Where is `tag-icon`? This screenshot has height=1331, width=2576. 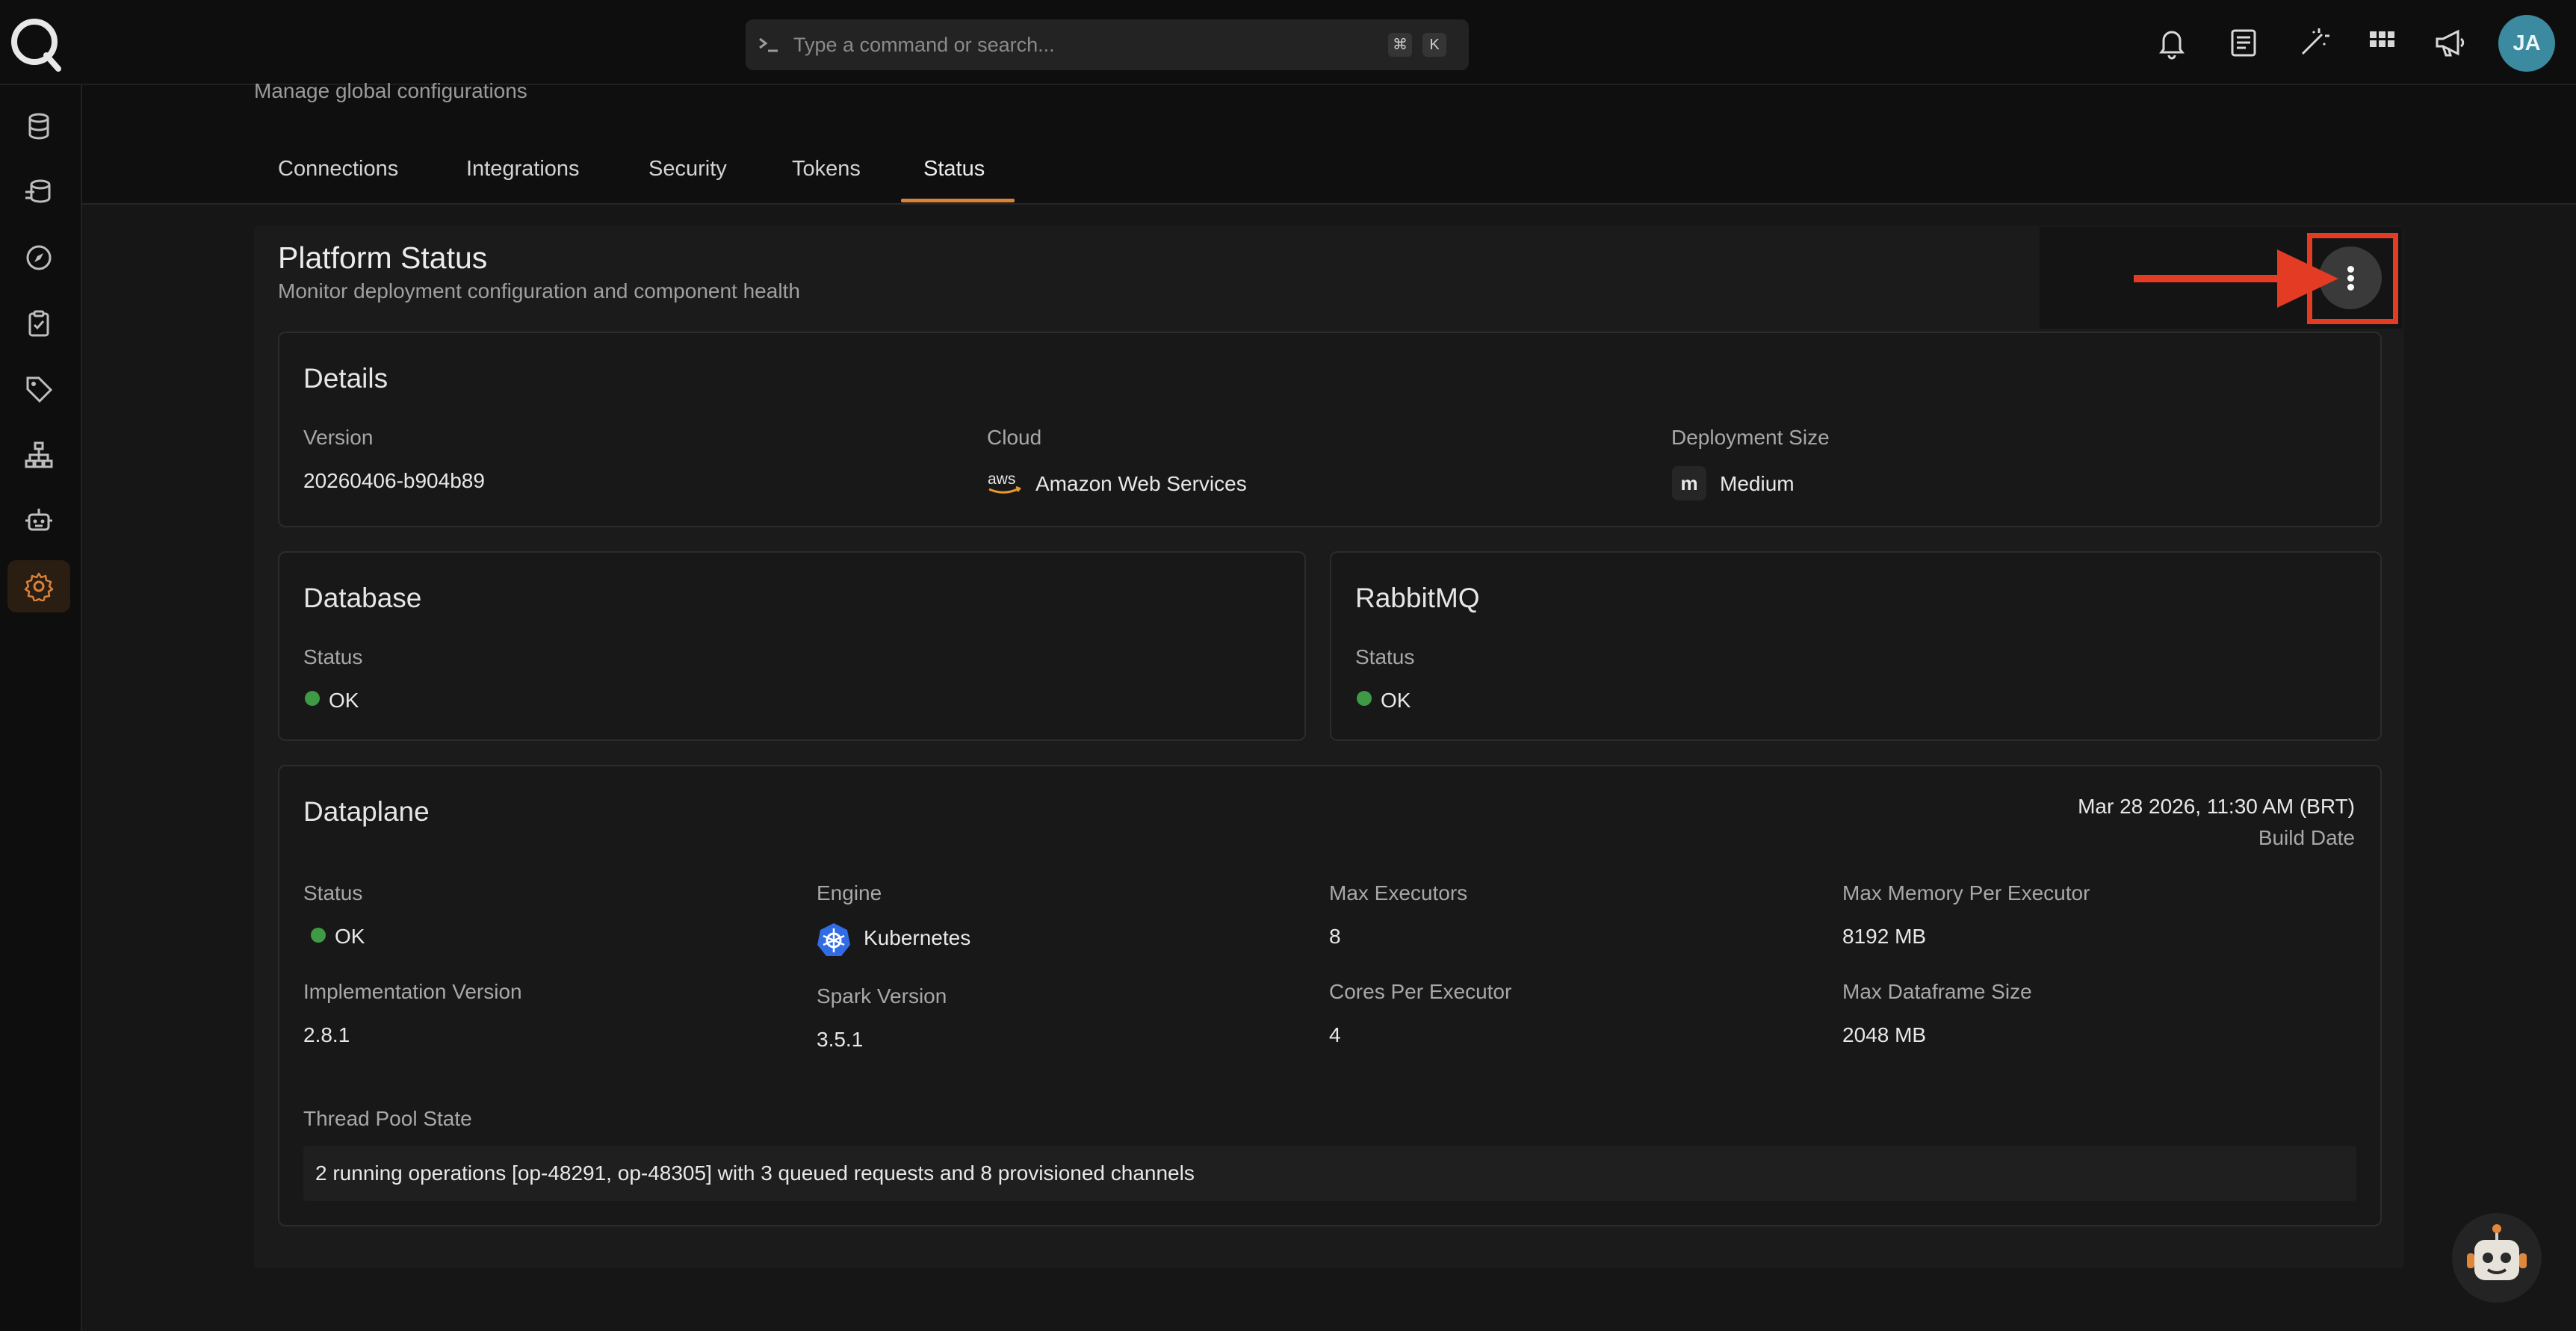
tag-icon is located at coordinates (39, 389).